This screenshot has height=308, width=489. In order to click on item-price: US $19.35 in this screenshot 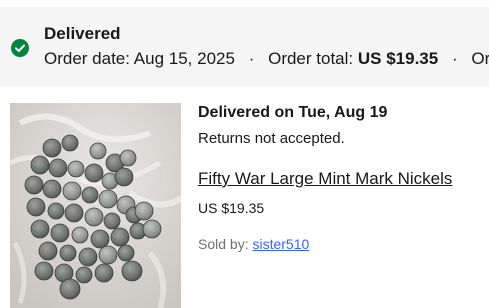, I will do `click(231, 208)`.